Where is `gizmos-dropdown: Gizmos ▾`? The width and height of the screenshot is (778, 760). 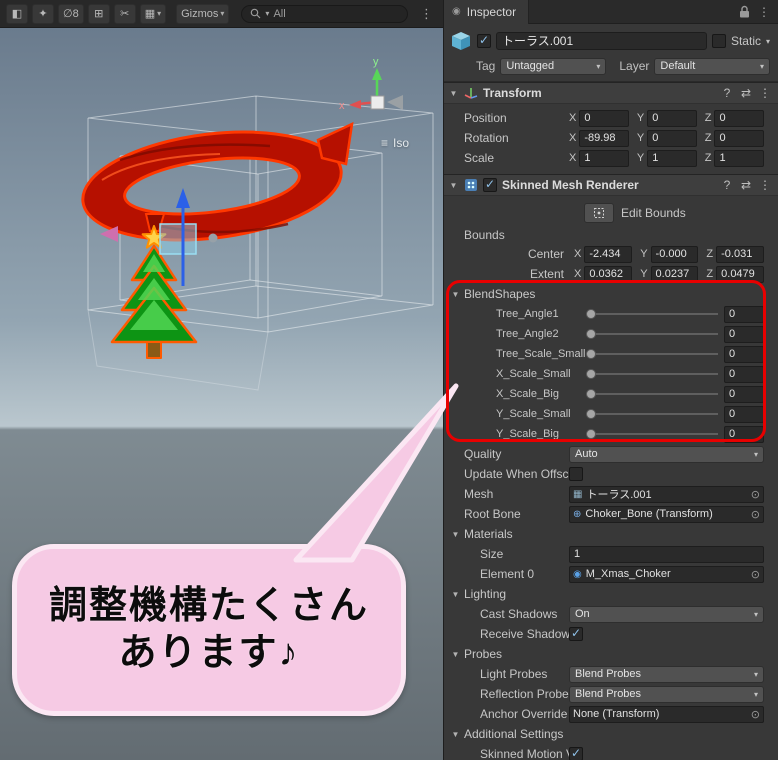 gizmos-dropdown: Gizmos ▾ is located at coordinates (203, 13).